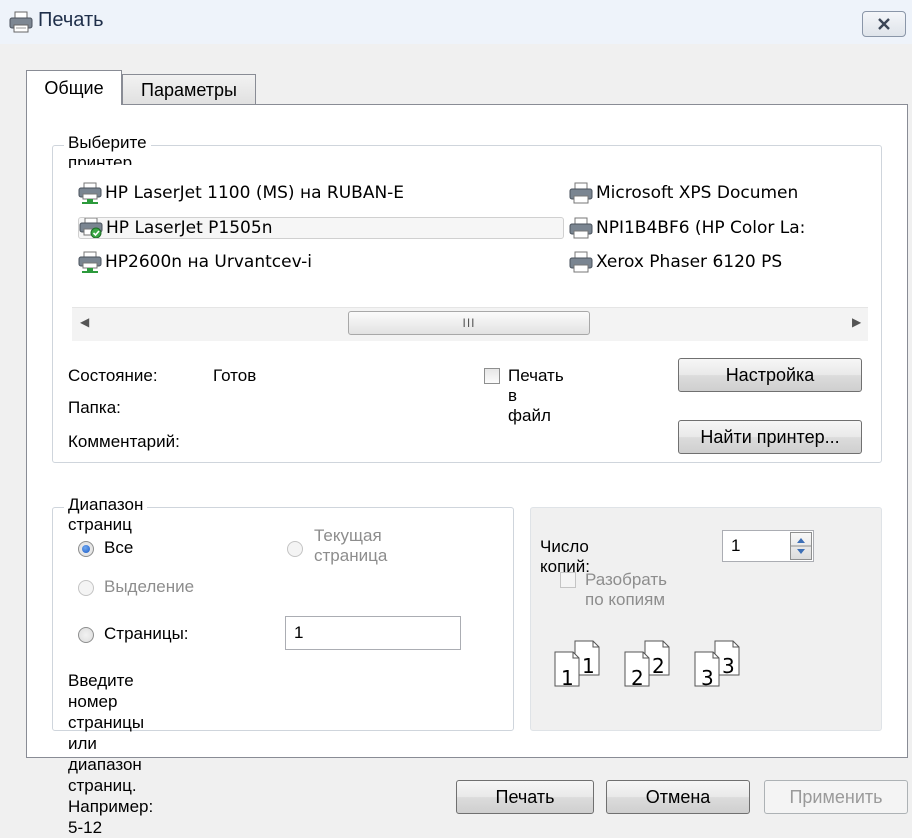 This screenshot has width=912, height=838. Describe the element at coordinates (351, 555) in the screenshot. I see `current-page-line2: страница` at that location.